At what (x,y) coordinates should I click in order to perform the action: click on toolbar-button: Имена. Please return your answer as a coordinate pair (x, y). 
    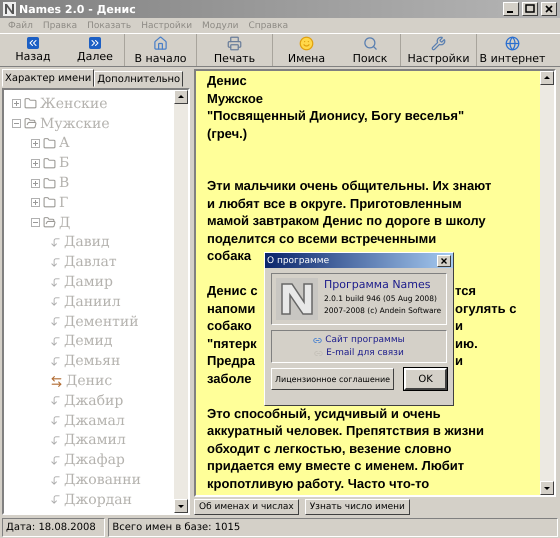
    Looking at the image, I should click on (306, 50).